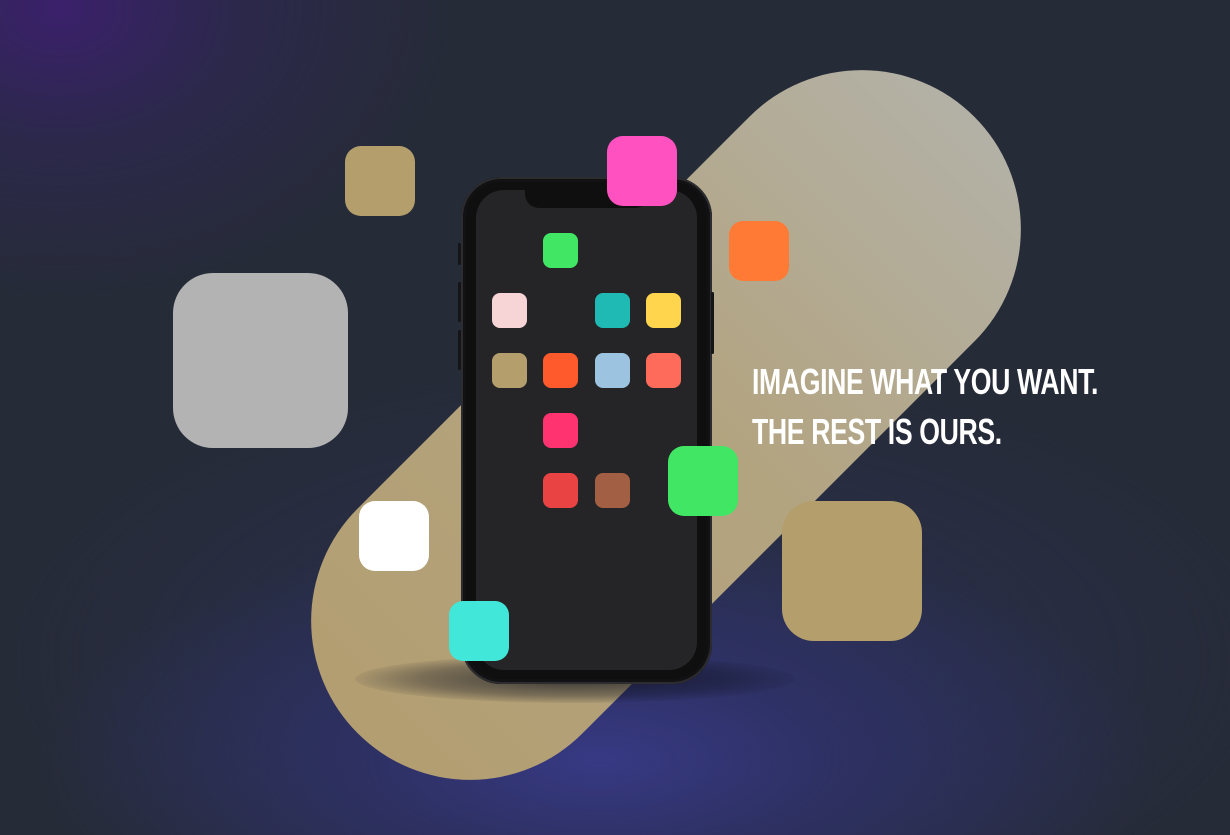 This screenshot has height=835, width=1230. What do you see at coordinates (509, 370) in the screenshot?
I see `app-icon-tan` at bounding box center [509, 370].